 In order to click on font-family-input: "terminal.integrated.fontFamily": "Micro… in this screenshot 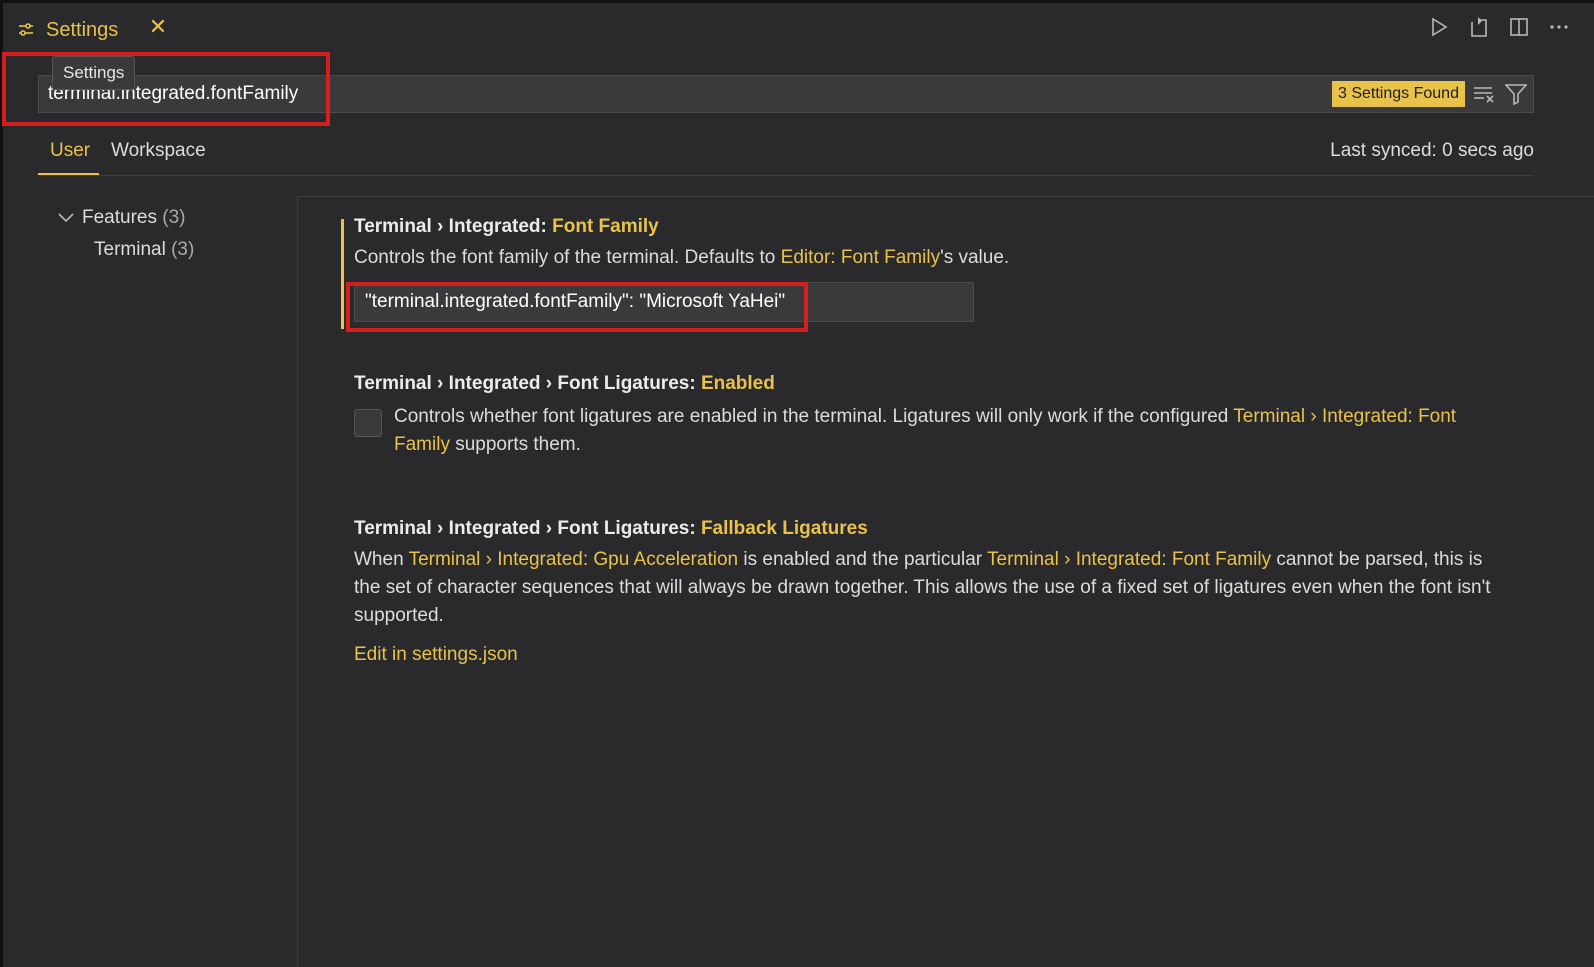, I will do `click(664, 302)`.